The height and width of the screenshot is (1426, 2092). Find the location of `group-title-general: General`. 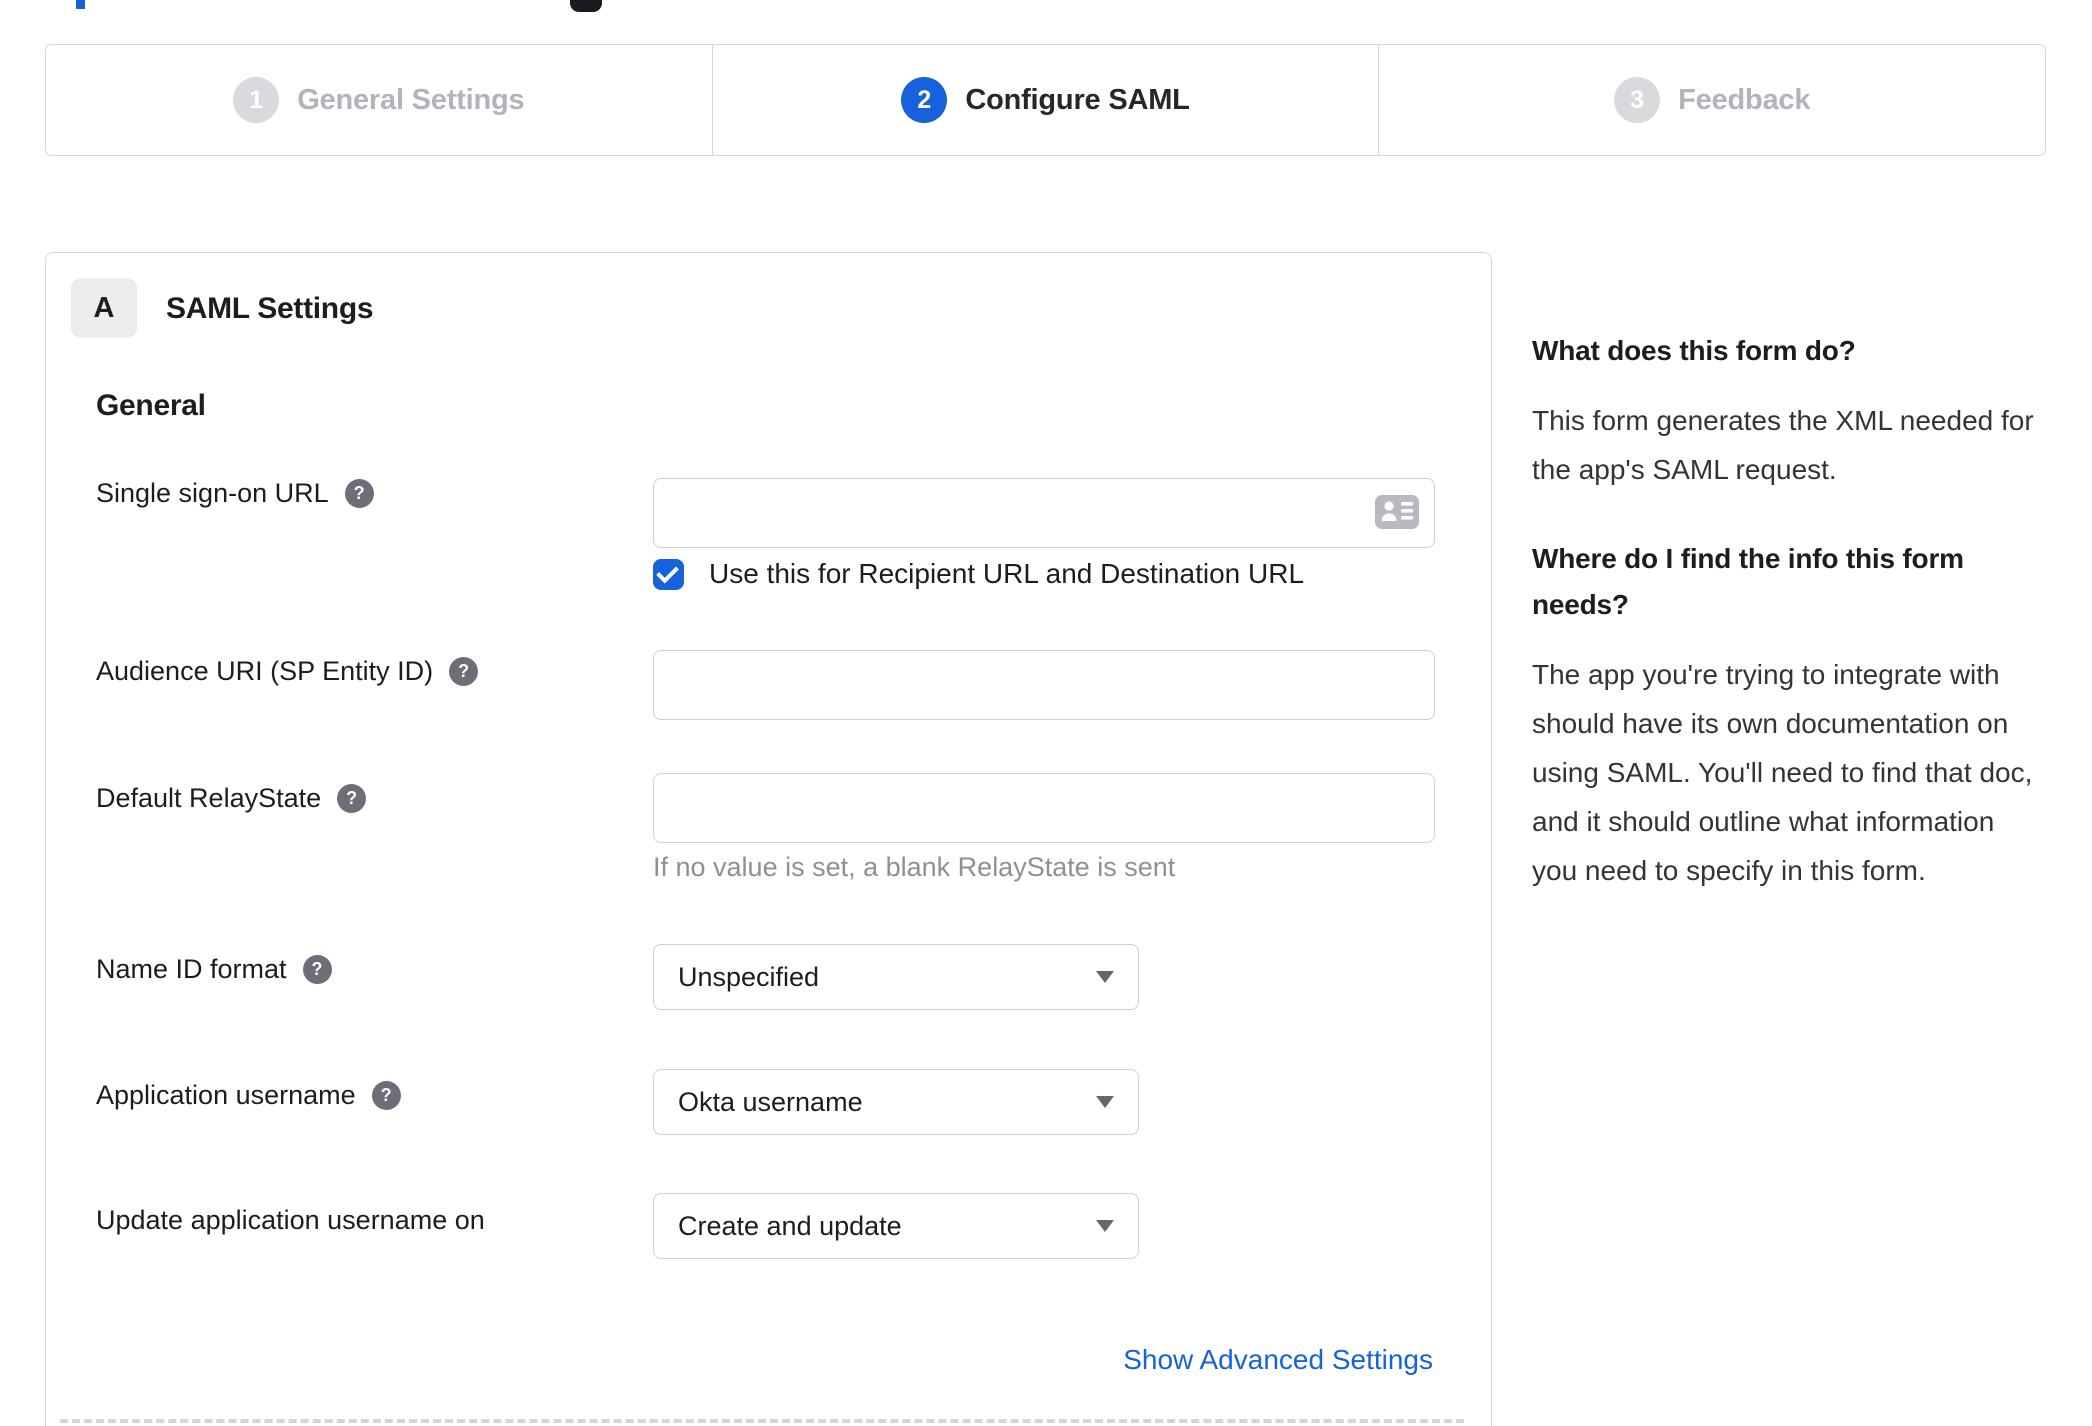

group-title-general: General is located at coordinates (151, 405).